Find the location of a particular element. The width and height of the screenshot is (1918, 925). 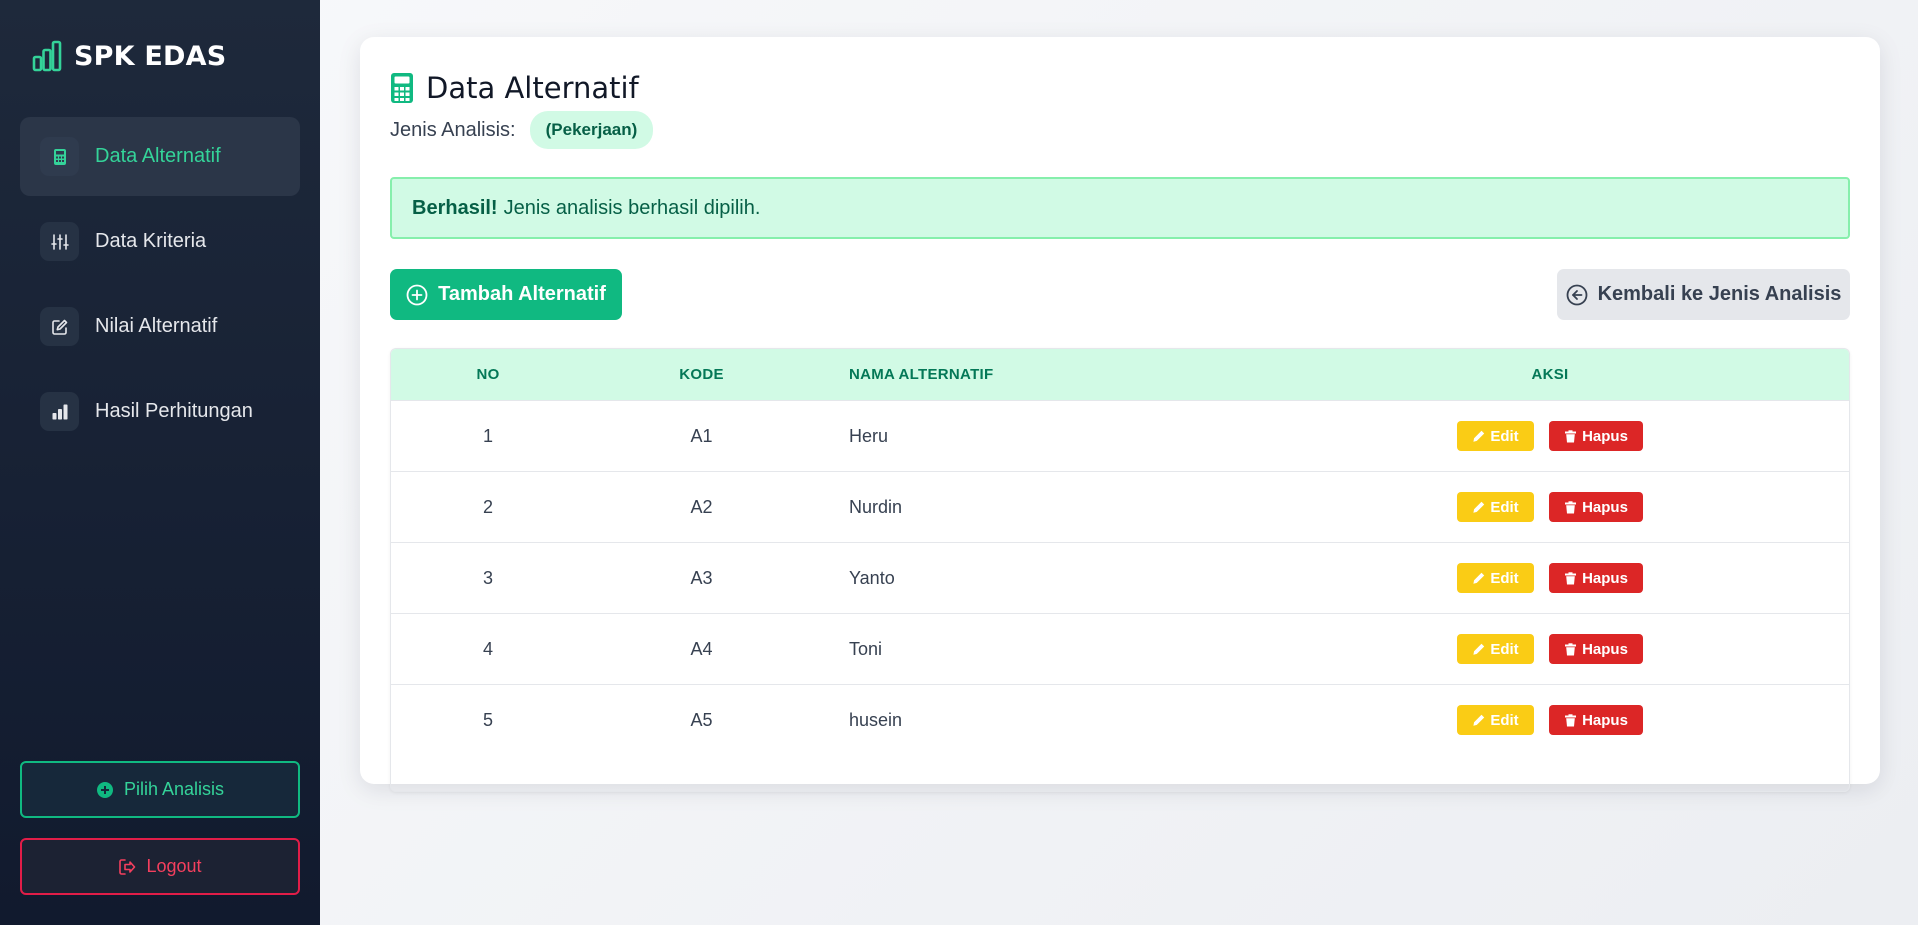

sidebar-item-nilai-alternatif: Nilai Alternatif is located at coordinates (160, 326).